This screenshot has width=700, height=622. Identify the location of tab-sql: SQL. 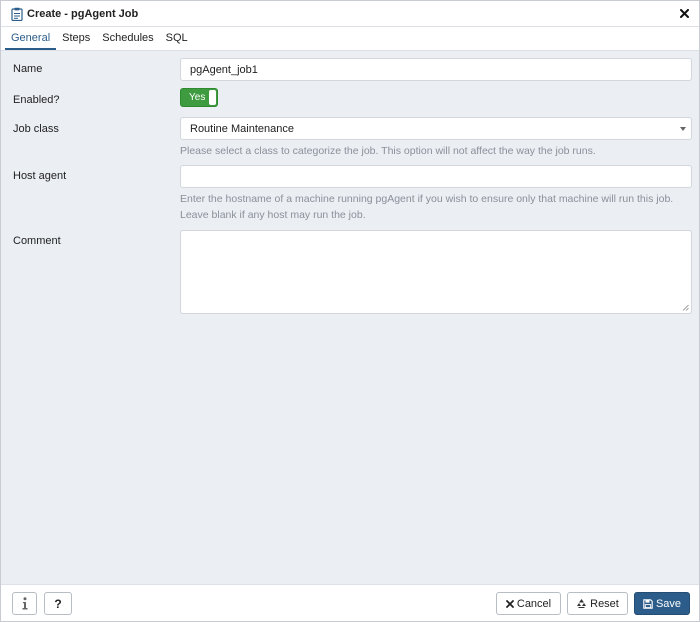
(177, 38).